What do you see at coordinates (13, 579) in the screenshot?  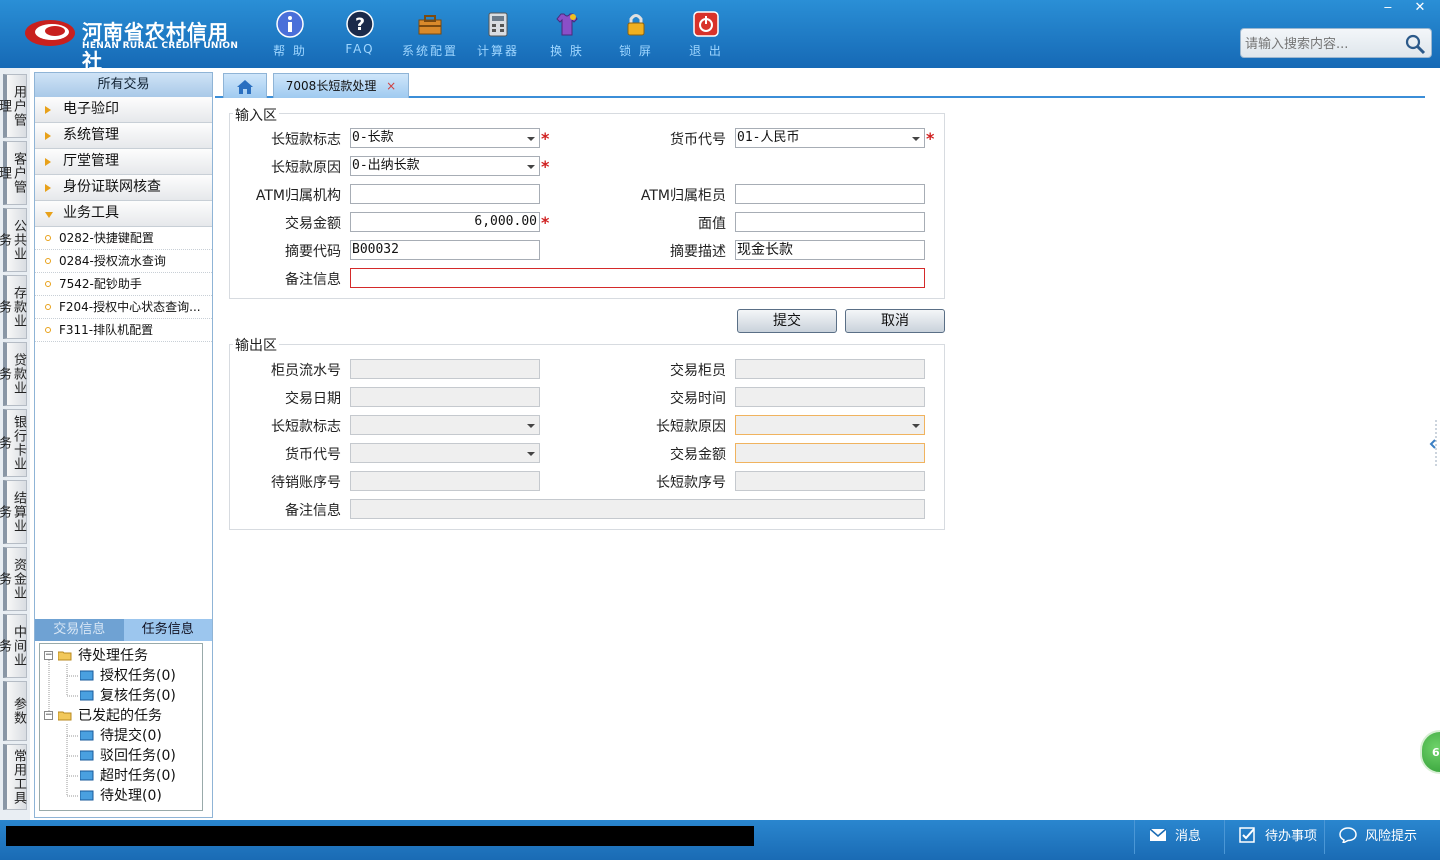 I see `vtab-fund-business: 资金业务` at bounding box center [13, 579].